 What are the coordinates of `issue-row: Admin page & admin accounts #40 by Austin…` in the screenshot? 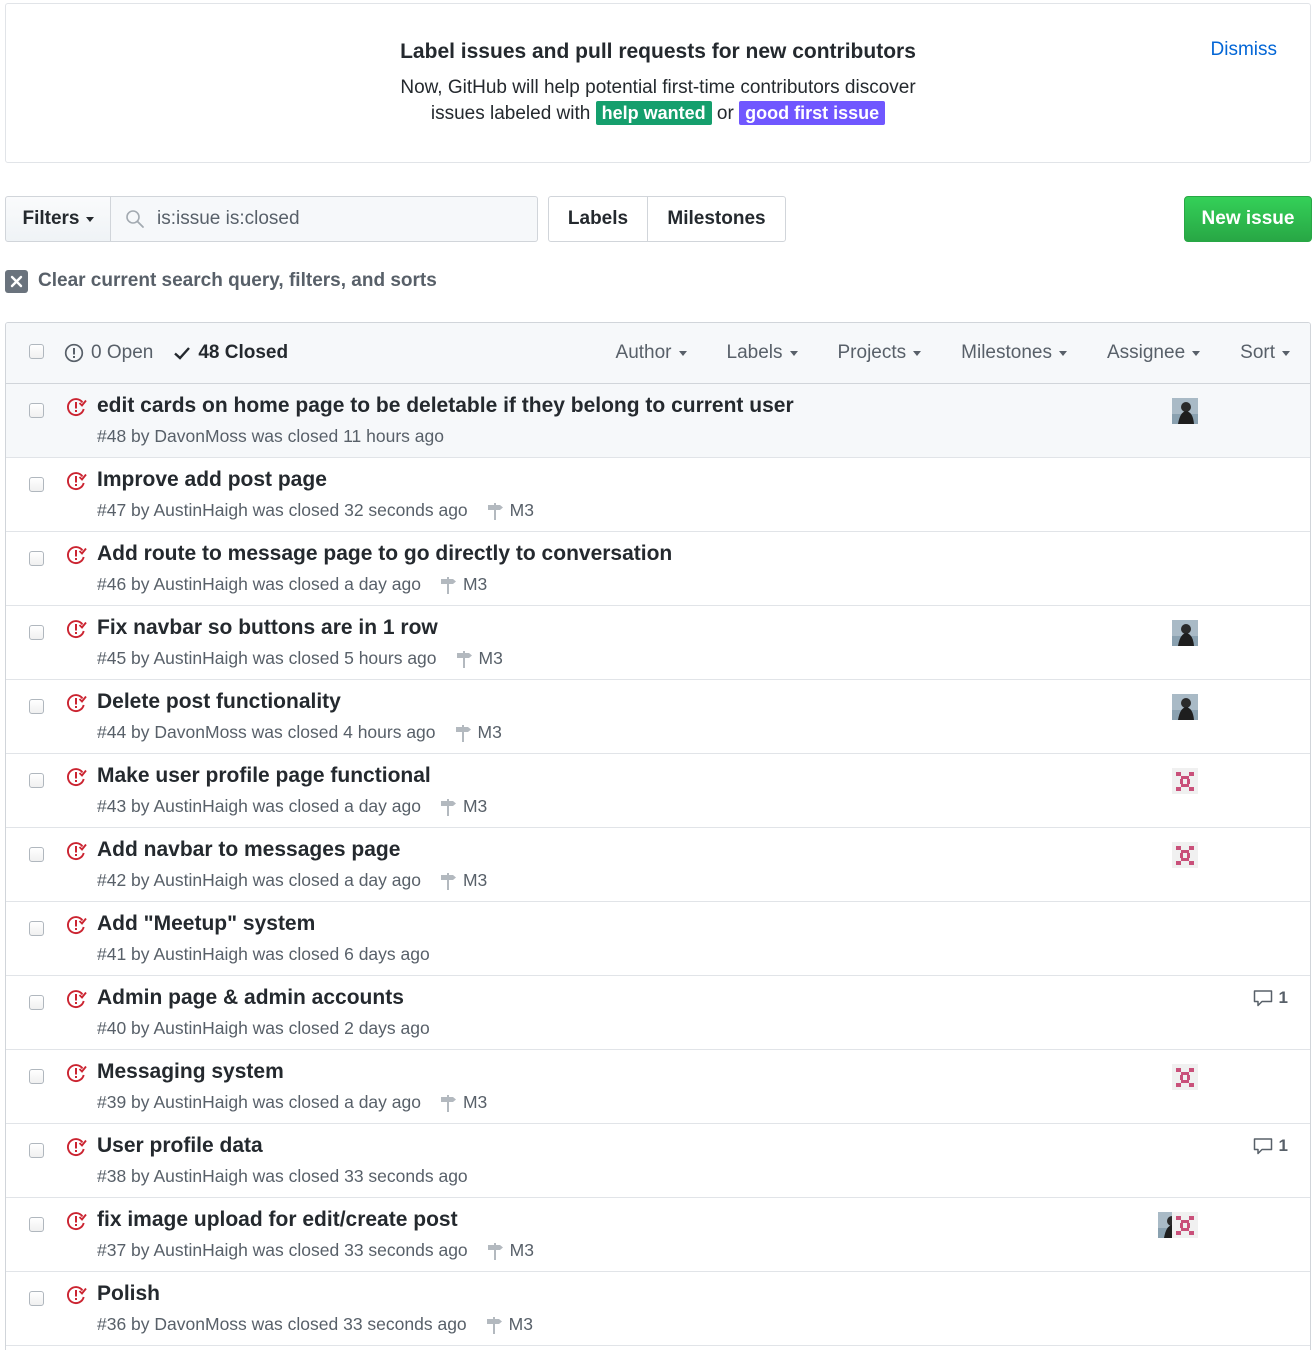 It's located at (658, 1013).